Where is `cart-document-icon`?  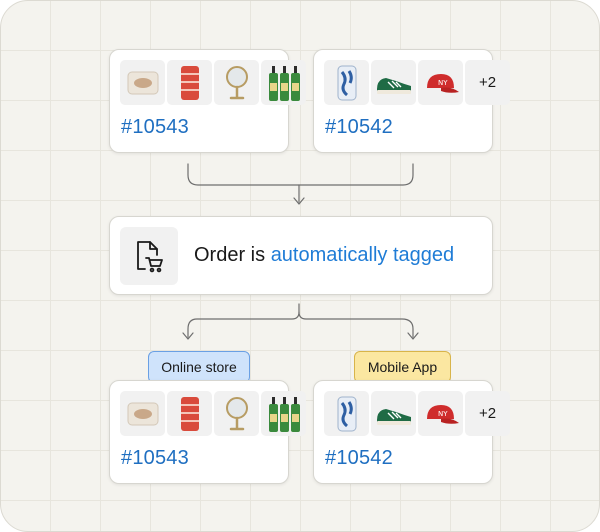
cart-document-icon is located at coordinates (149, 256).